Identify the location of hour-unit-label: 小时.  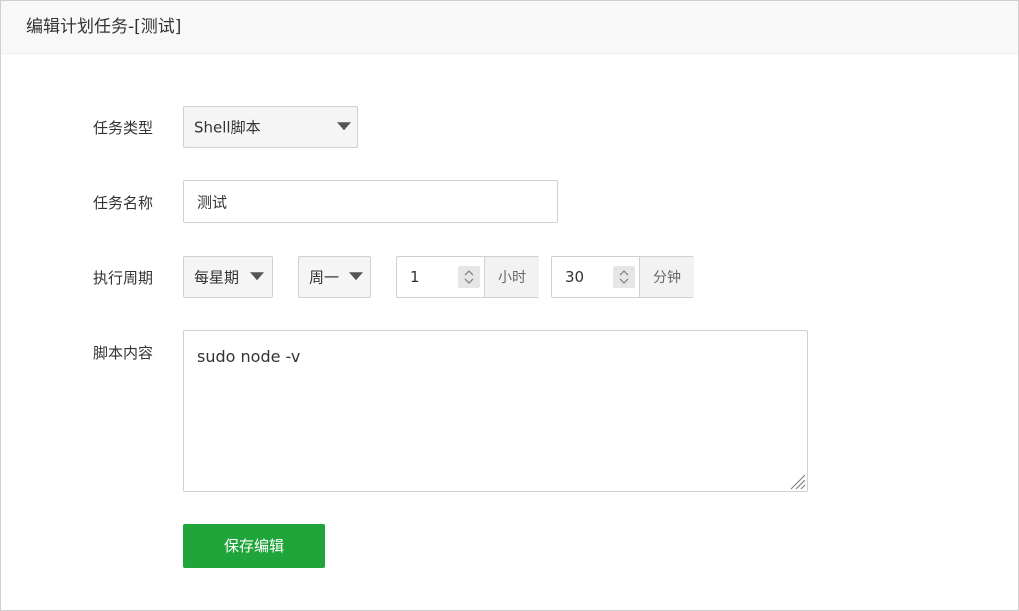
(512, 278).